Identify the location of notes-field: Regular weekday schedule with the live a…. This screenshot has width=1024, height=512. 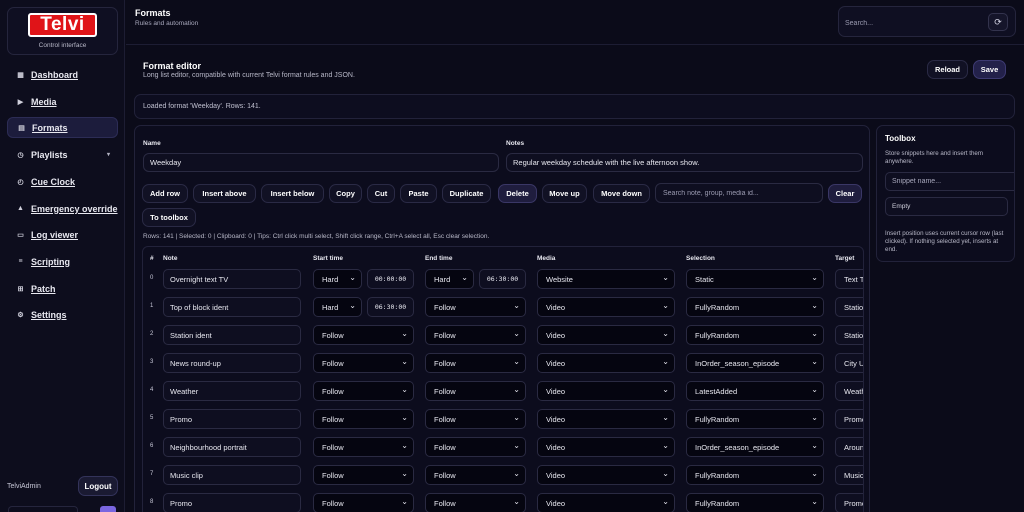
(684, 162).